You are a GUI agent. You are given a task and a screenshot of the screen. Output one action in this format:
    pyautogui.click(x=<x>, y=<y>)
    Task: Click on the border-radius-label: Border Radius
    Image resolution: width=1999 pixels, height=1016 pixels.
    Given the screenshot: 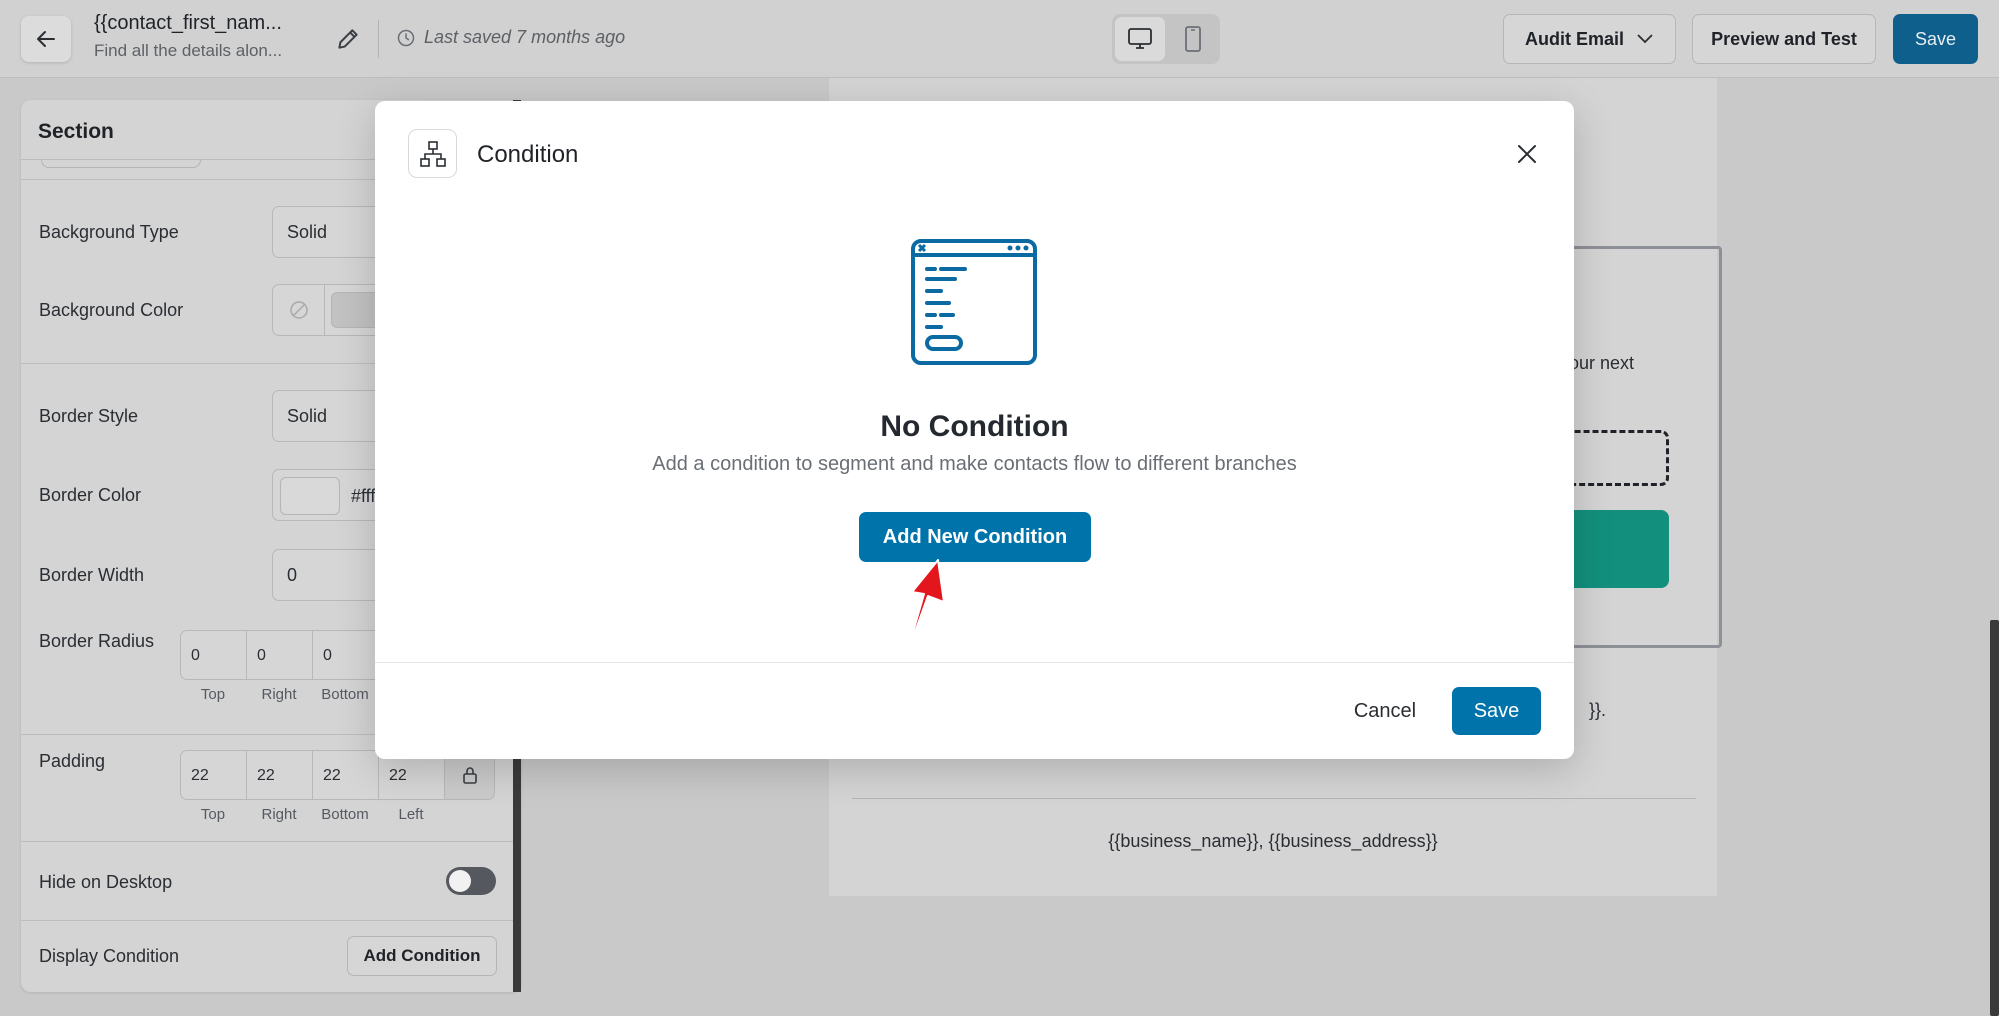 What is the action you would take?
    pyautogui.click(x=97, y=641)
    